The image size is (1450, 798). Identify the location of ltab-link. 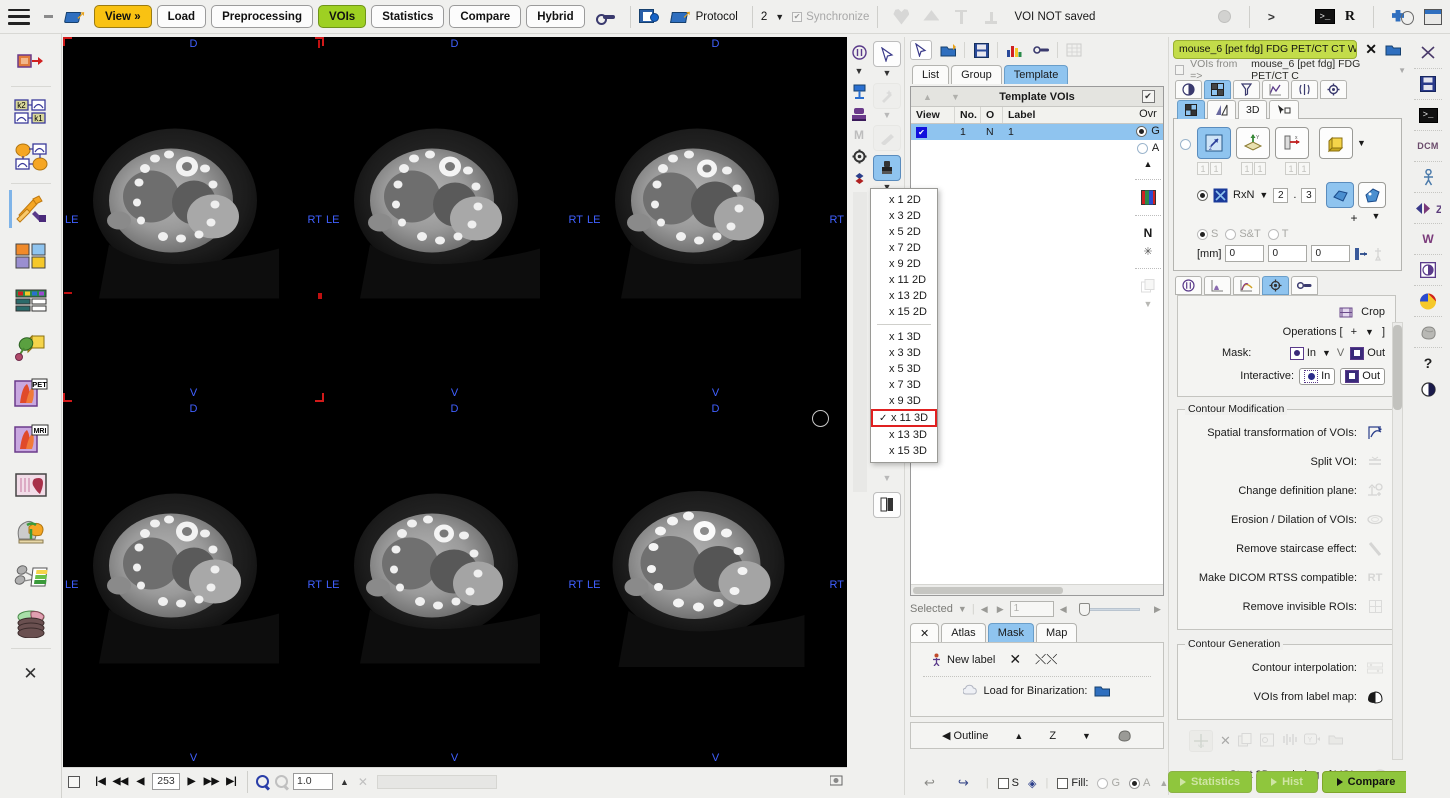
(1304, 285).